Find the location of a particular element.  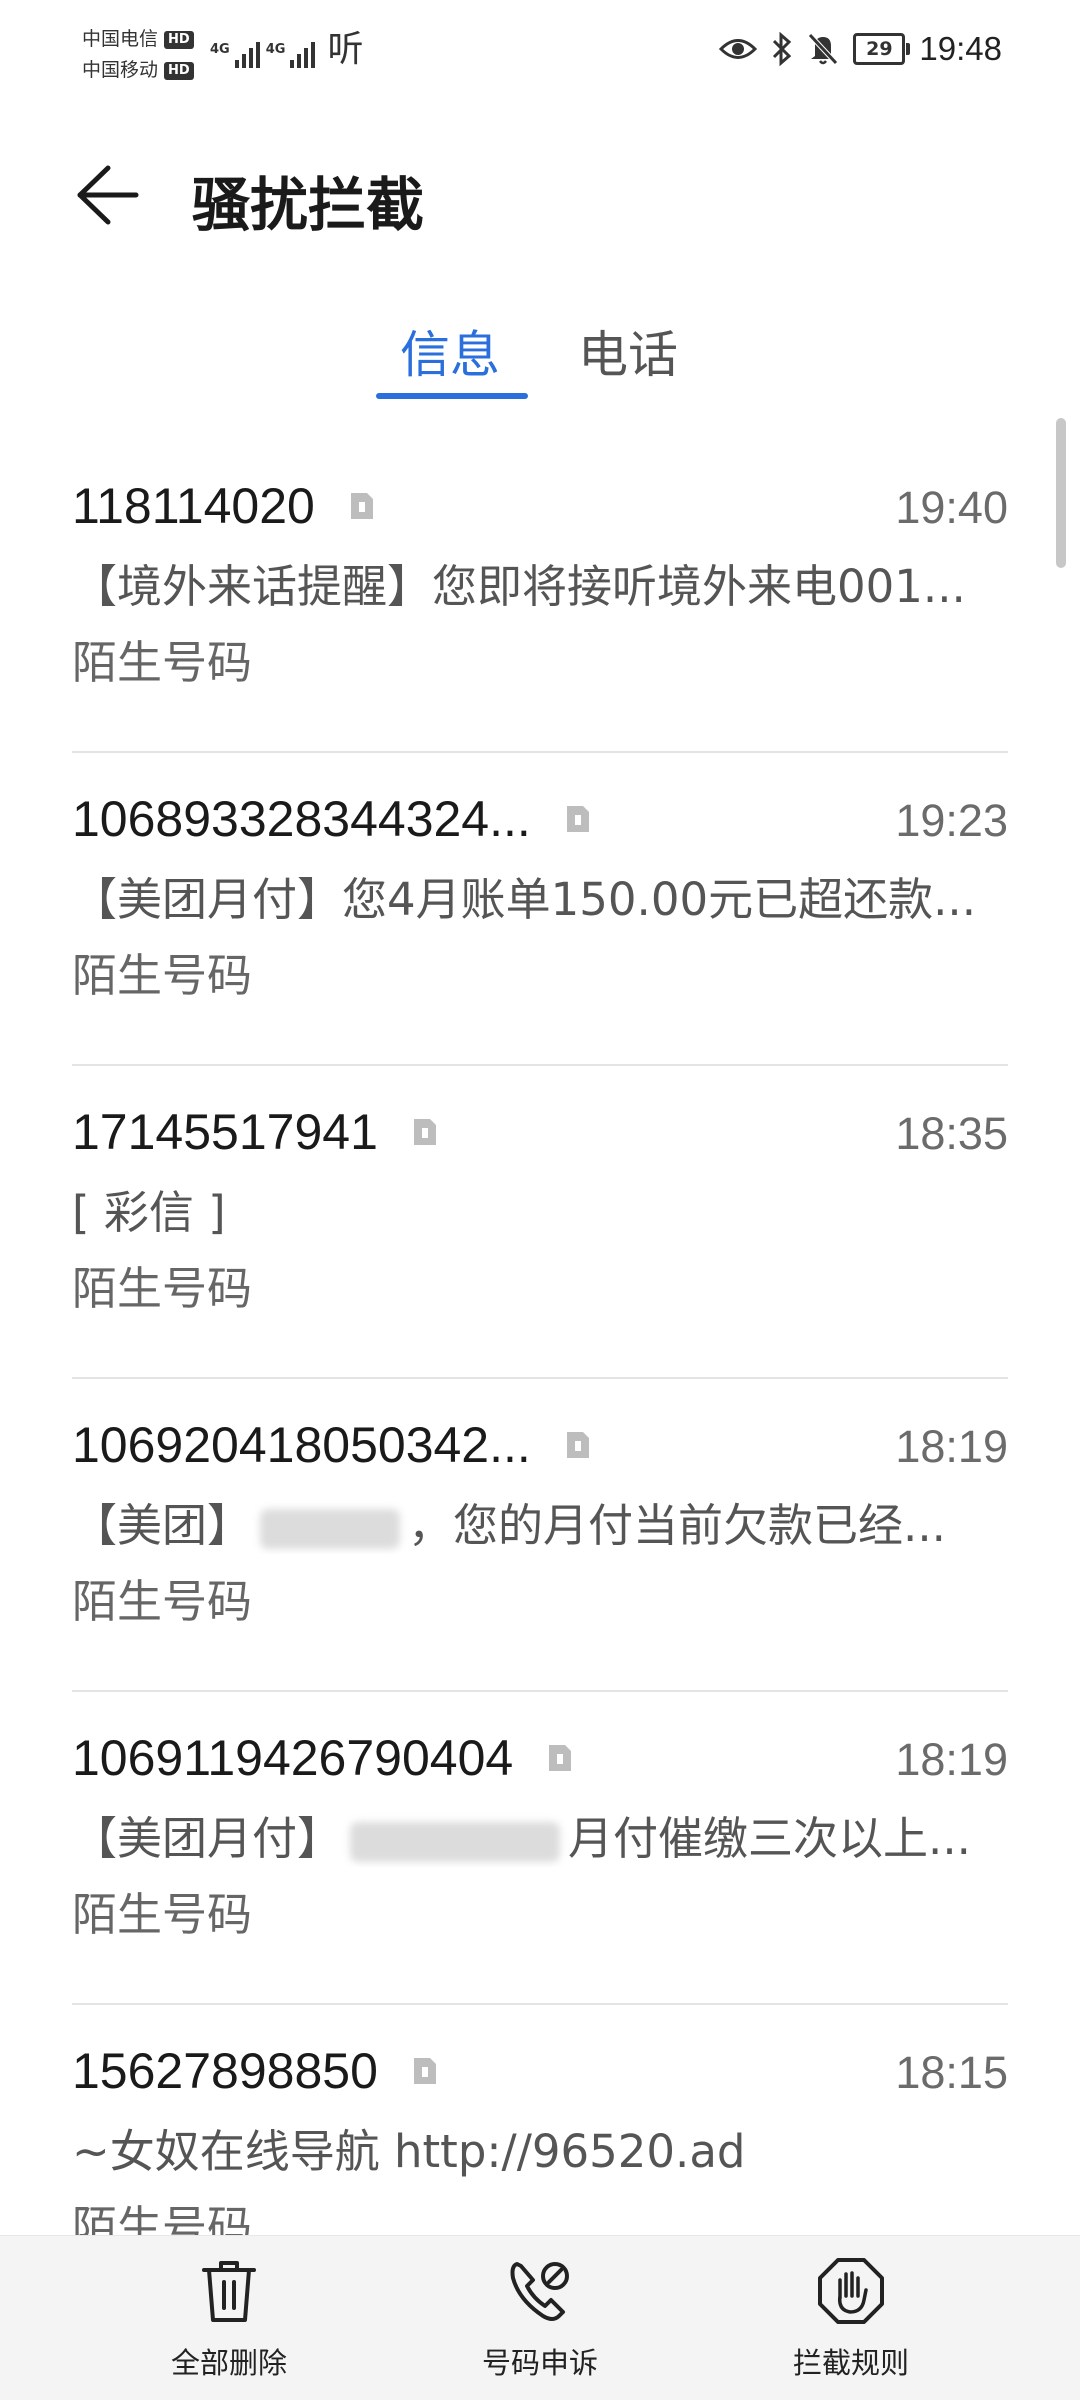

tab-bar: 信息 电话 is located at coordinates (540, 355).